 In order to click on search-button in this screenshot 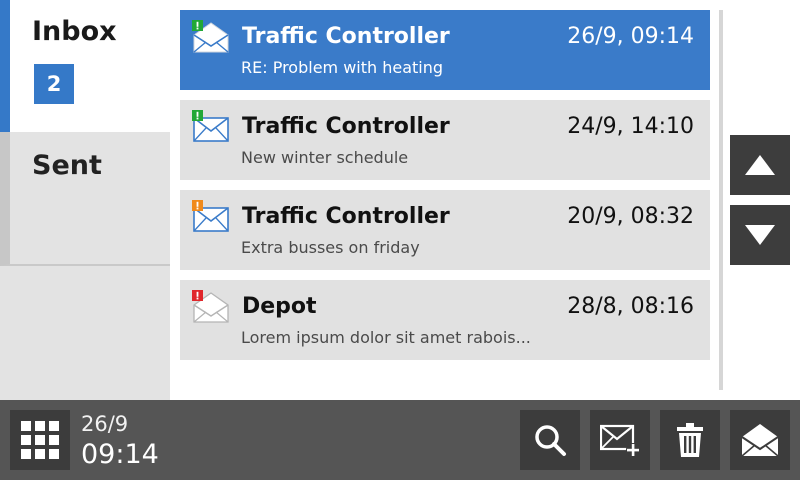, I will do `click(550, 440)`.